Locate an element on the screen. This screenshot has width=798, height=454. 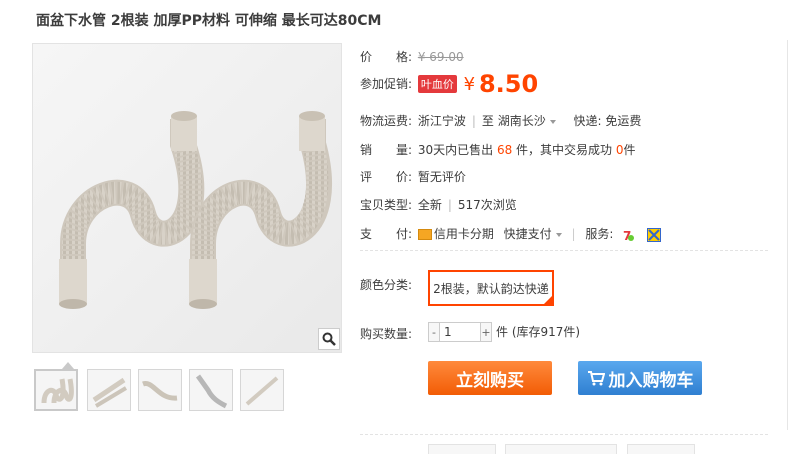
item-condition: 全新 is located at coordinates (429, 205).